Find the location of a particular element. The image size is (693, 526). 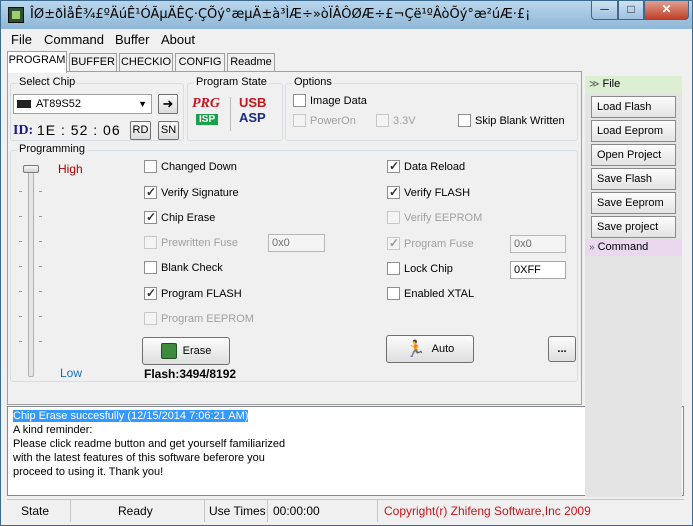

options-label: Options is located at coordinates (313, 82).